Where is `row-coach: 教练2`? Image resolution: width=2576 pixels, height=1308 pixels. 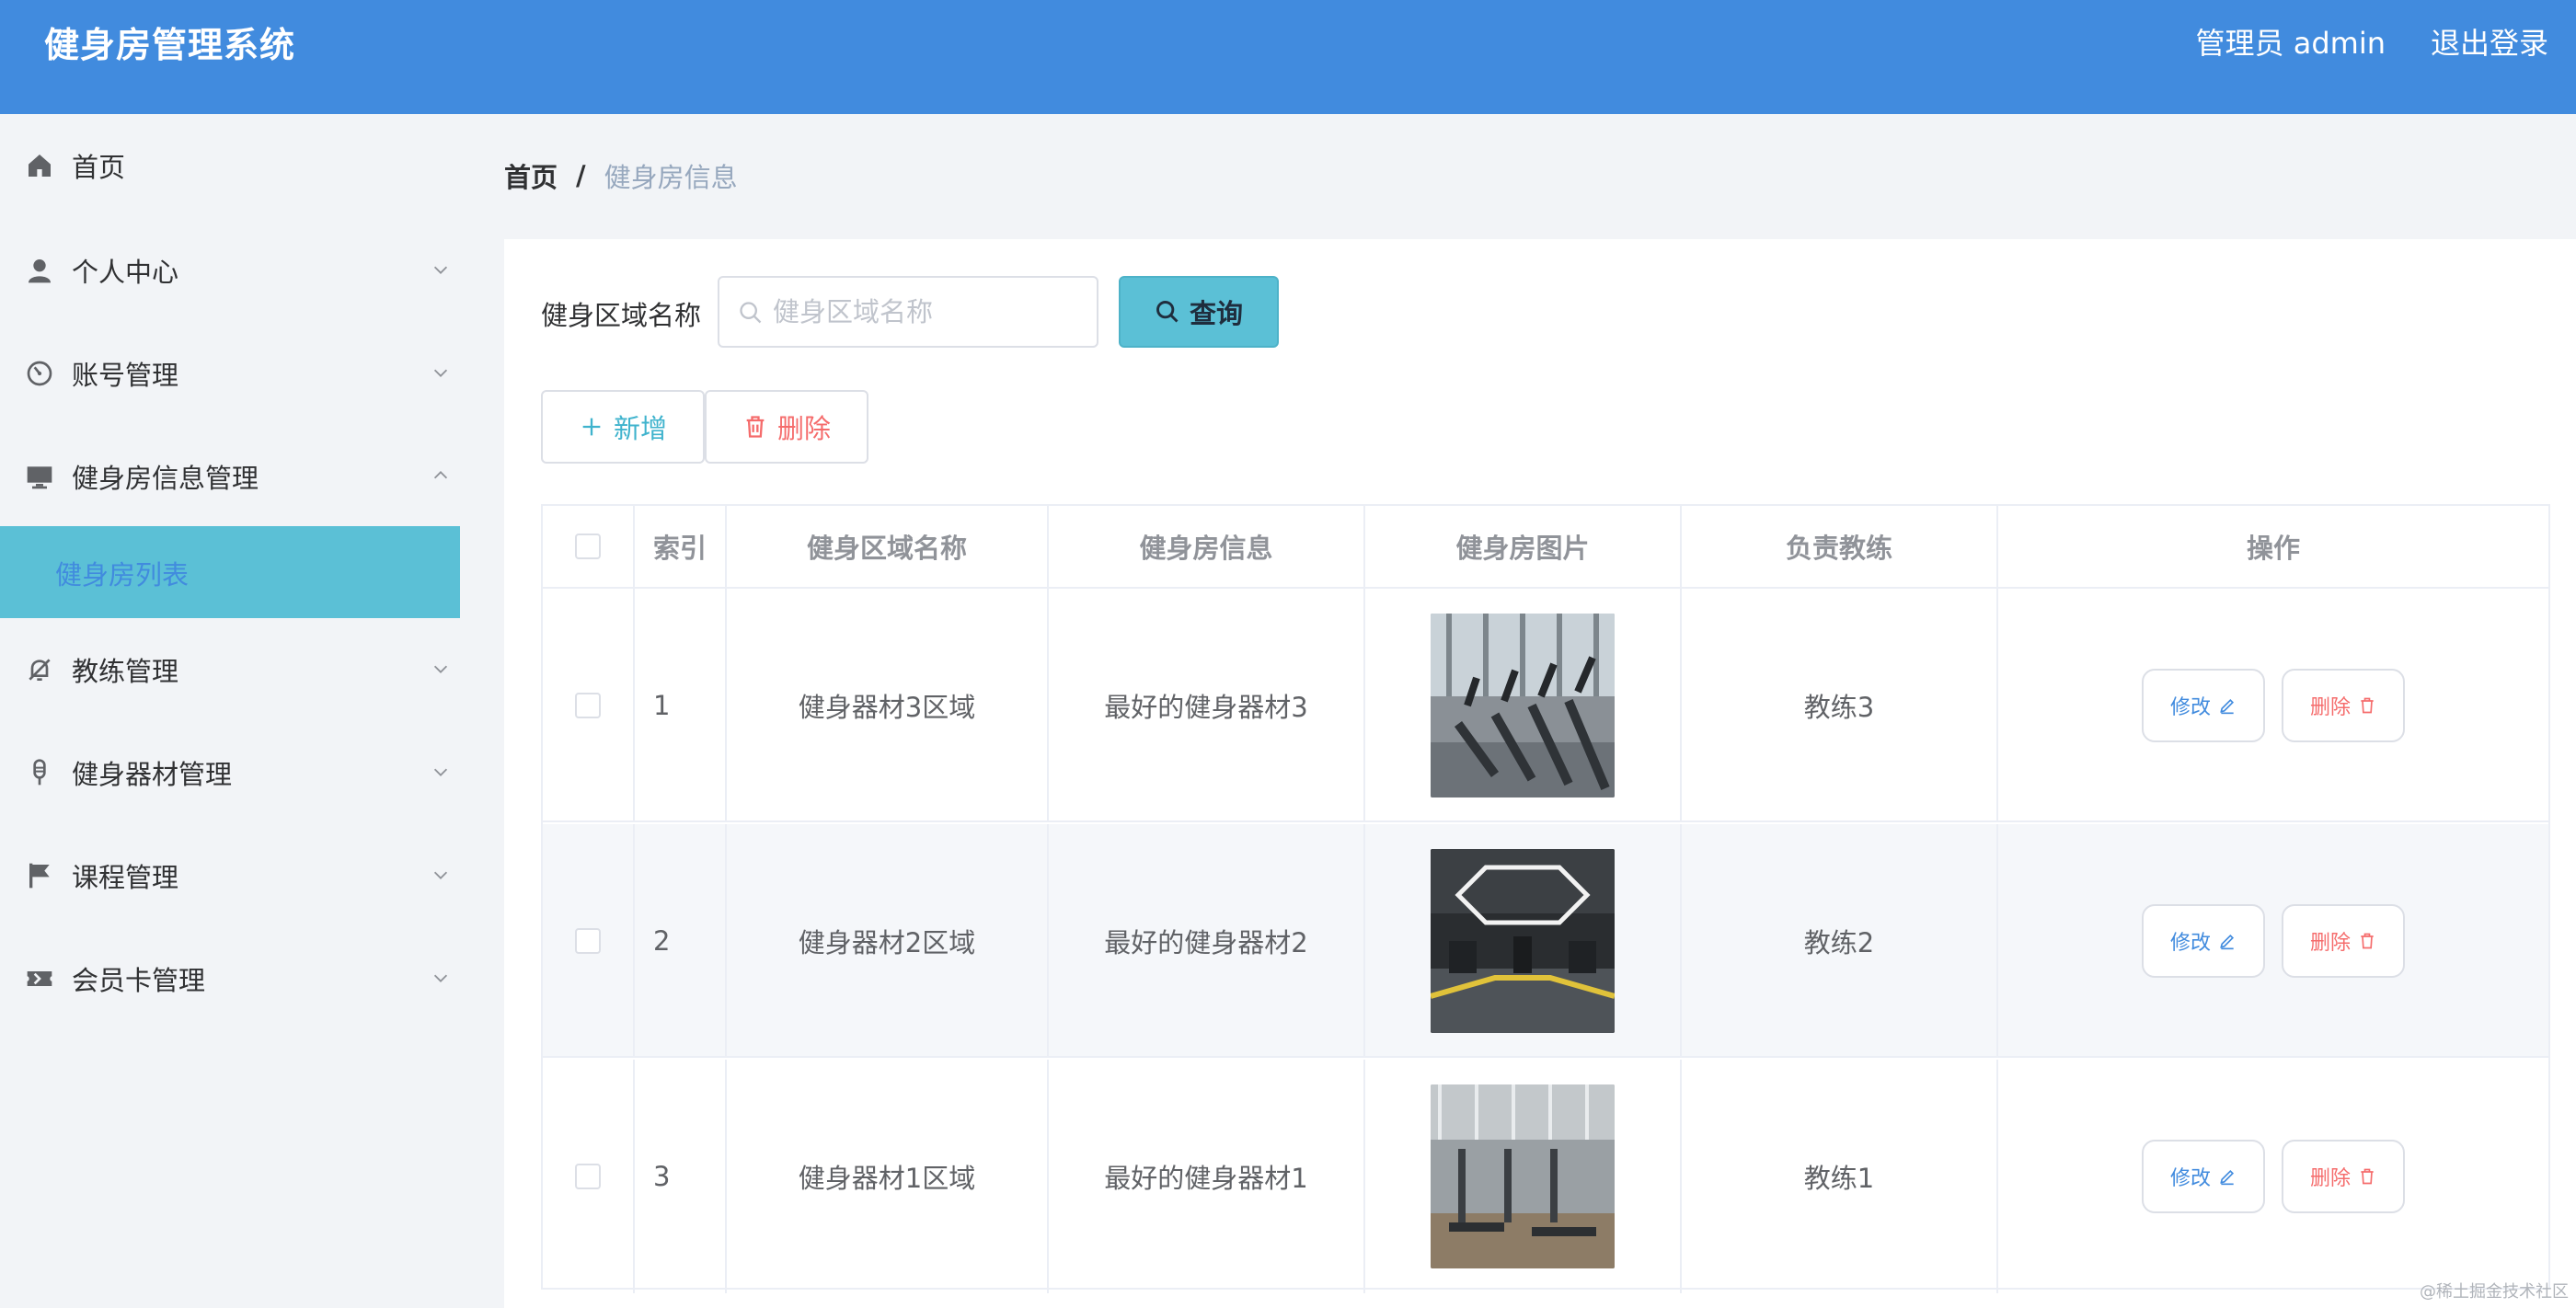
row-coach: 教练2 is located at coordinates (1840, 941).